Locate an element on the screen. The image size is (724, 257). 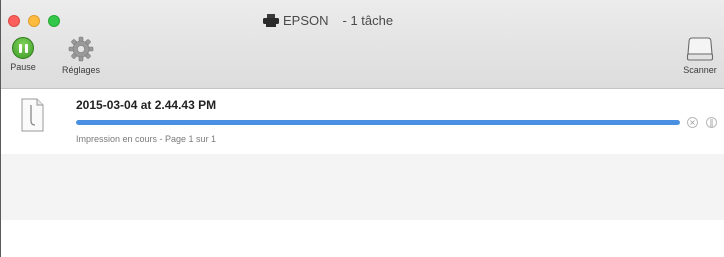
window-title: EPSON - 1 tâche is located at coordinates (328, 20).